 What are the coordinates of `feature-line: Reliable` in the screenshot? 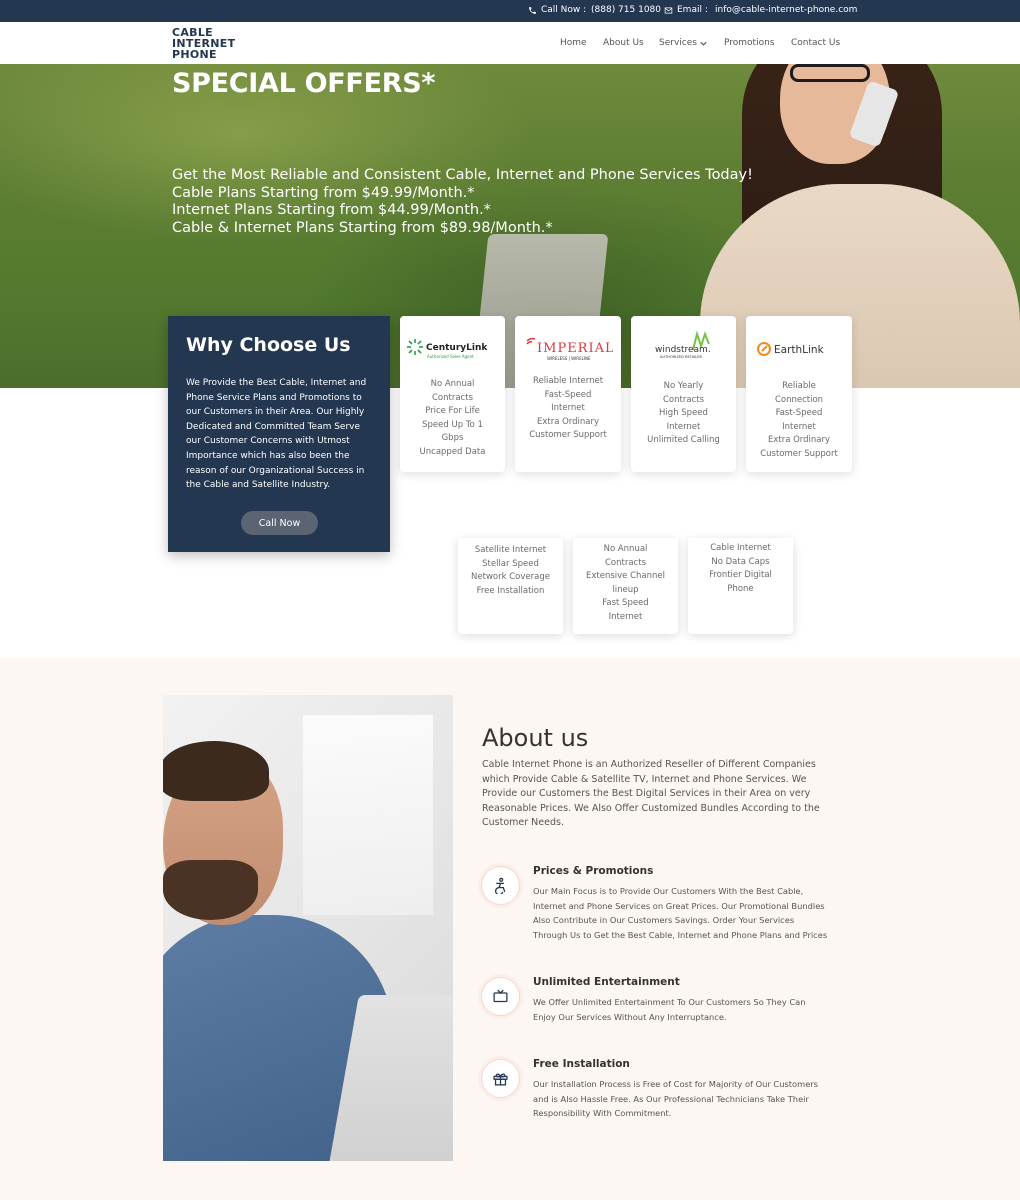 It's located at (799, 386).